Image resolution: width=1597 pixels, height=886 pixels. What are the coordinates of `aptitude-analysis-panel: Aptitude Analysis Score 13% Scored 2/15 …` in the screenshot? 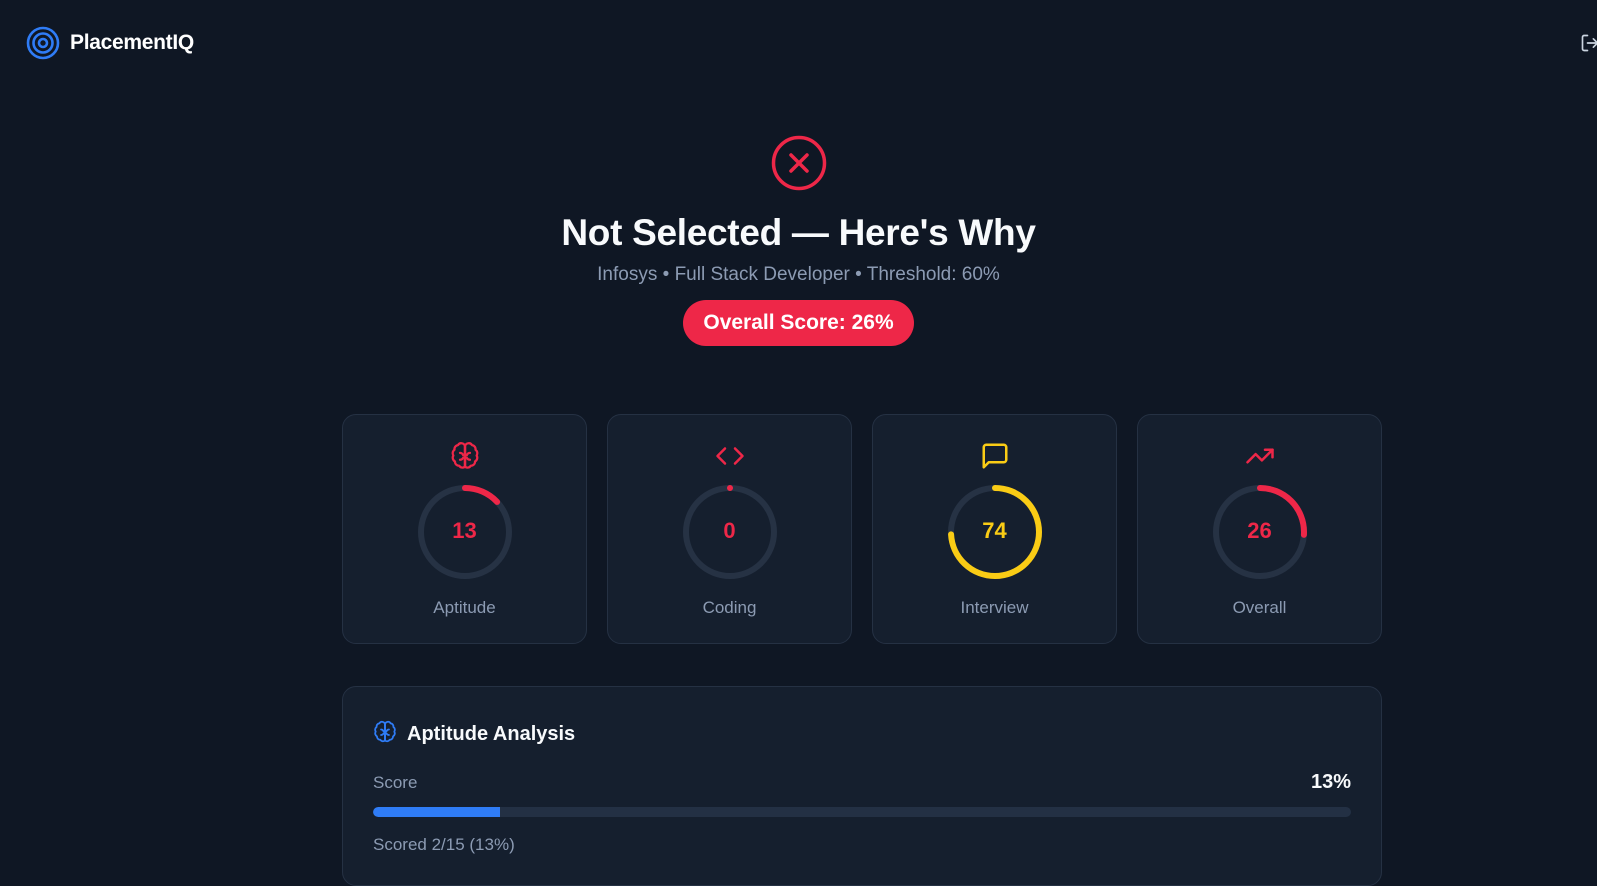 It's located at (862, 786).